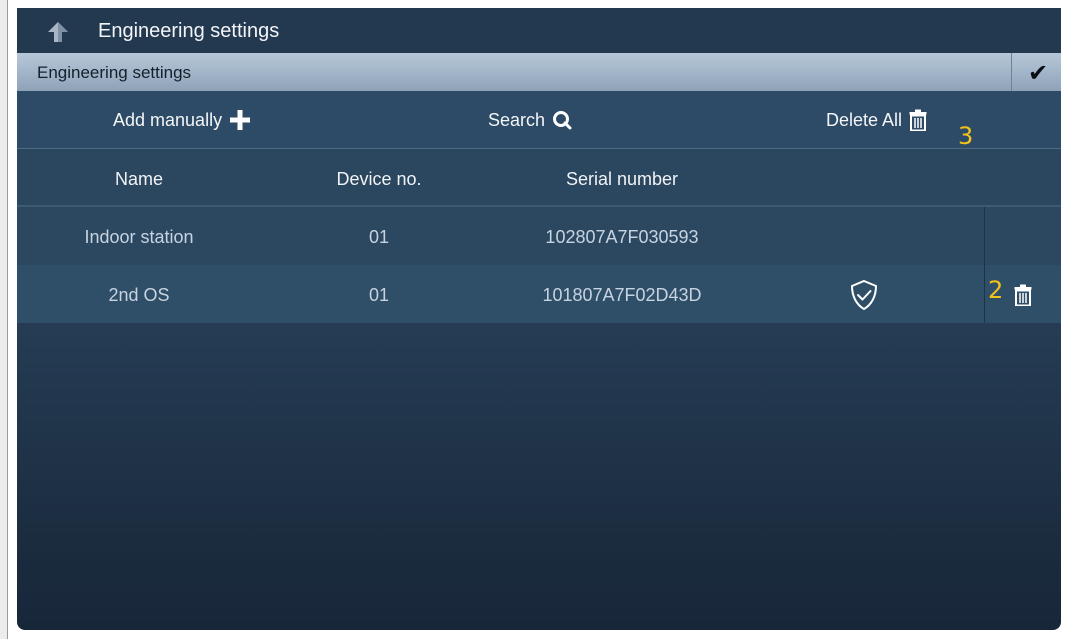 The width and height of the screenshot is (1065, 639). What do you see at coordinates (189, 31) in the screenshot?
I see `page-title: Engineering settings` at bounding box center [189, 31].